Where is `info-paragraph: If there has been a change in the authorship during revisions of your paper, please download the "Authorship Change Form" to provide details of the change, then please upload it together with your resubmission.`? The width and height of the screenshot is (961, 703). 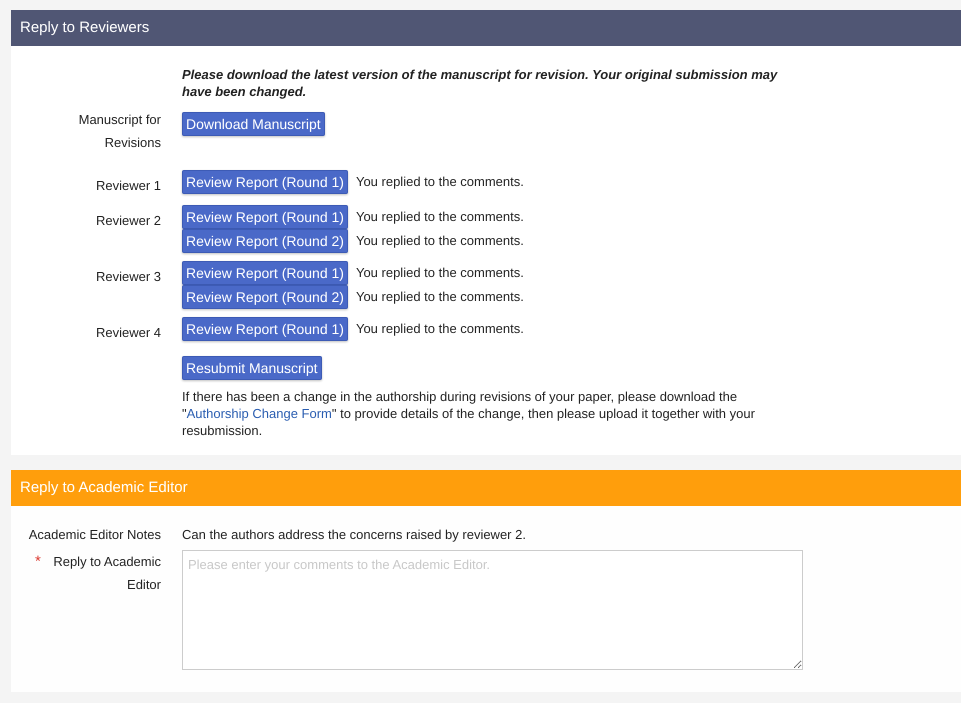
info-paragraph: If there has been a change in the authorship during revisions of your paper, please download the "Authorship Change Form" to provide details of the change, then please upload it together with your resubmission. is located at coordinates (469, 413).